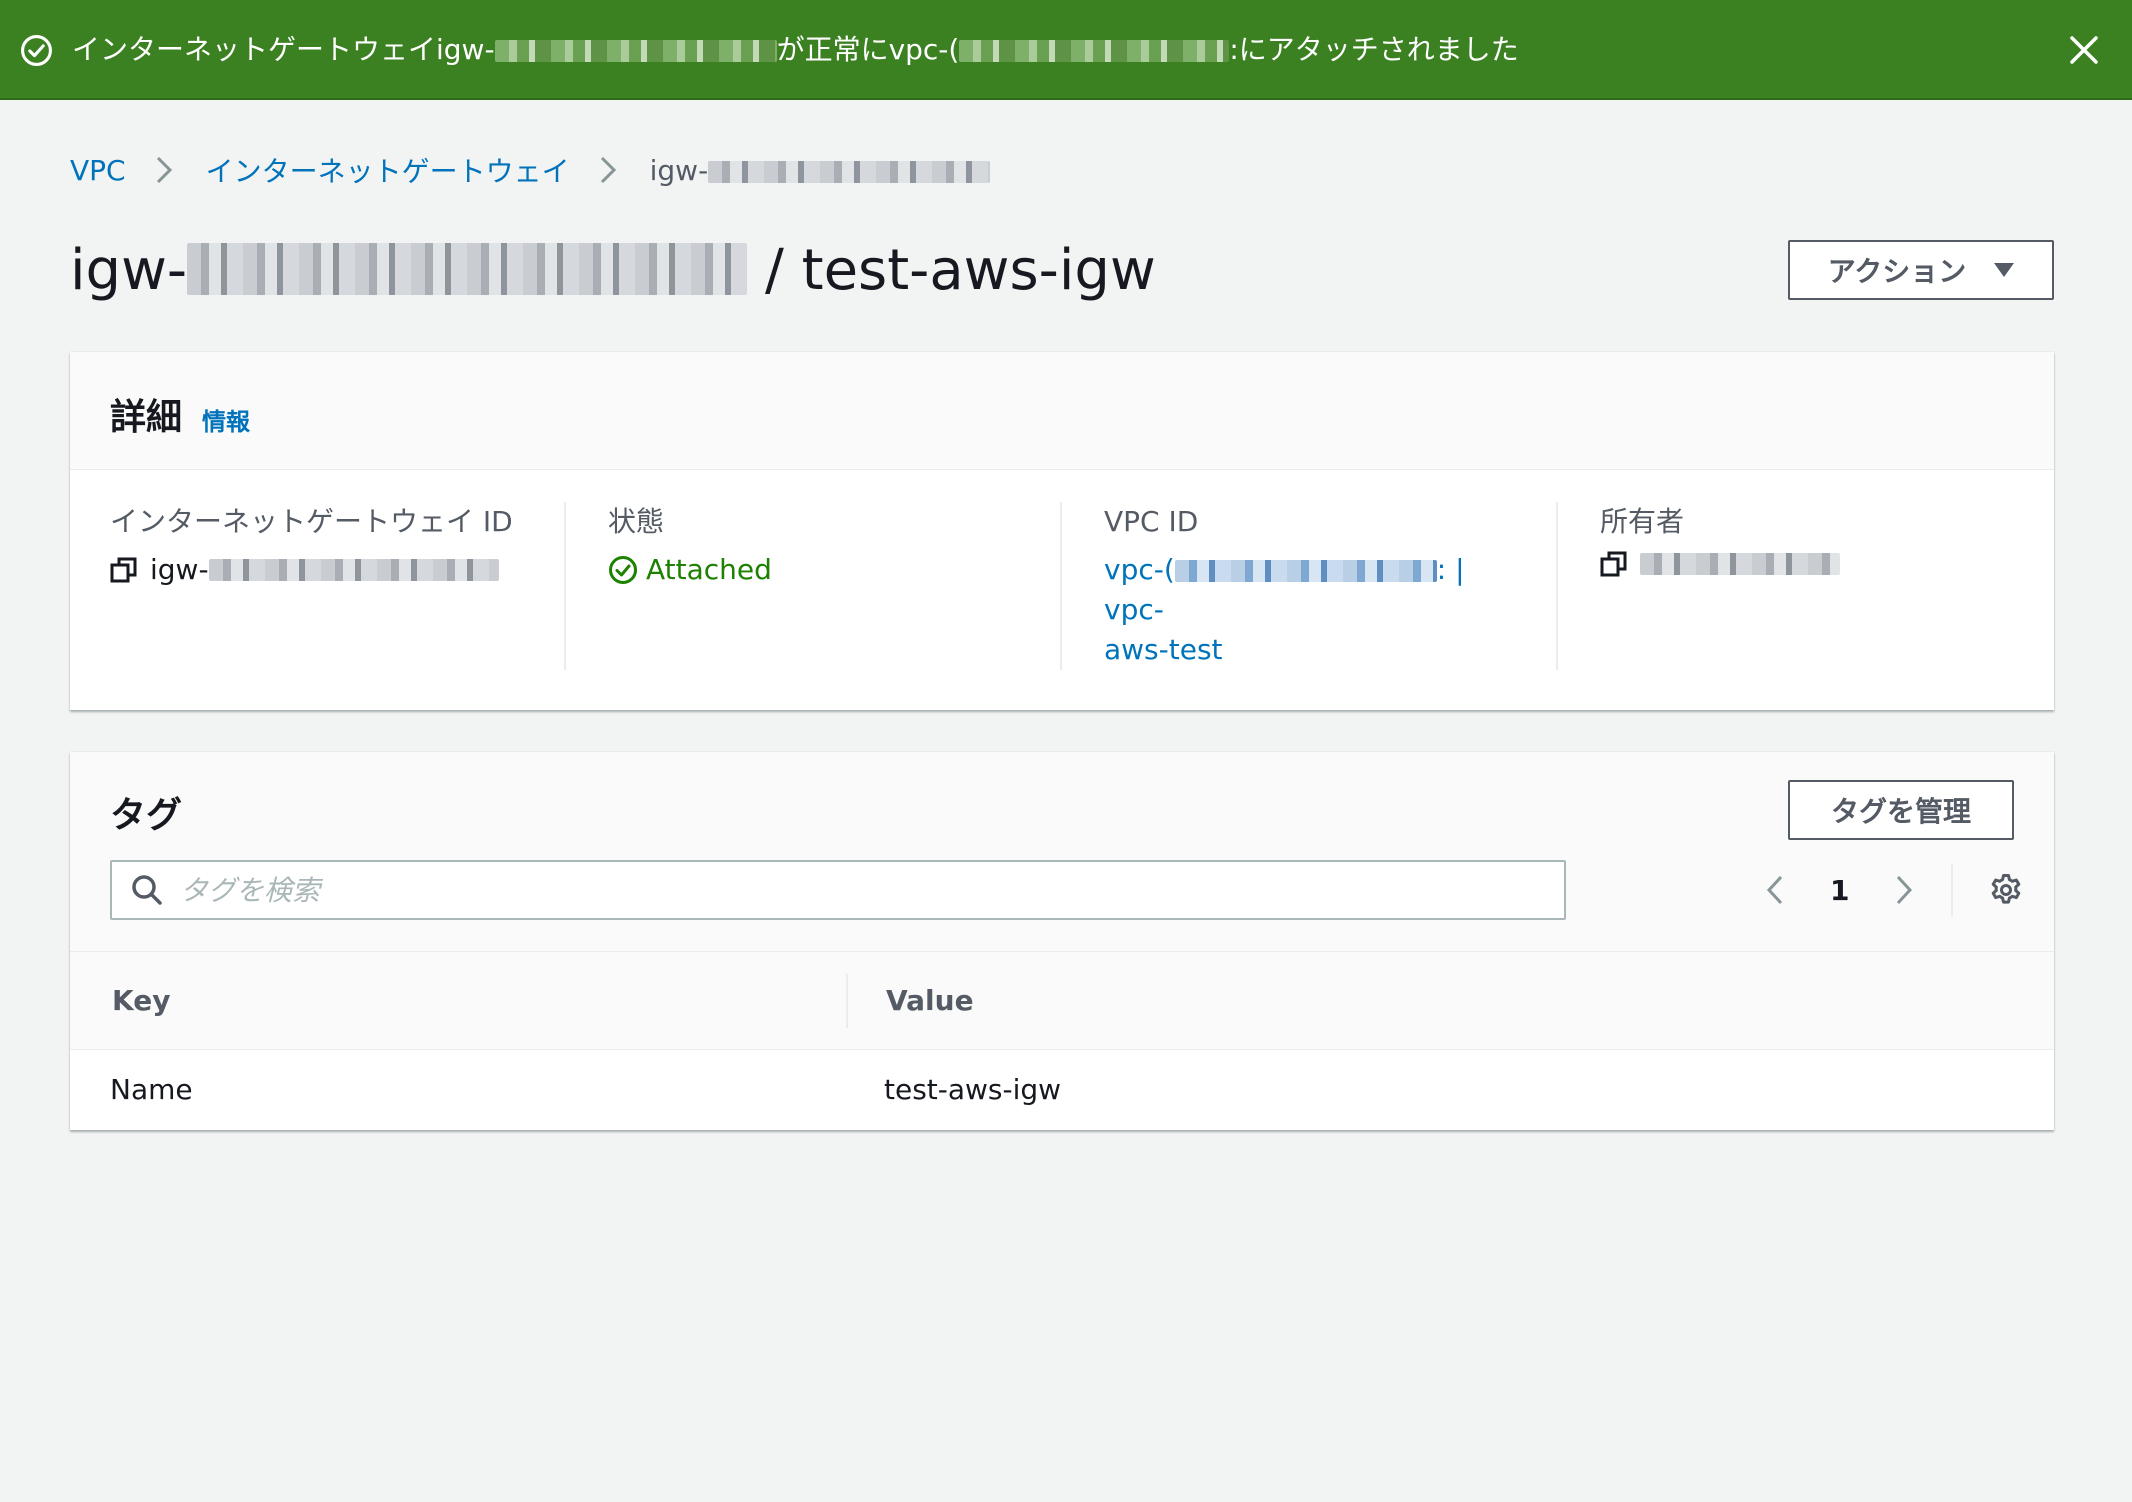  Describe the element at coordinates (2006, 890) in the screenshot. I see `gear-icon` at that location.